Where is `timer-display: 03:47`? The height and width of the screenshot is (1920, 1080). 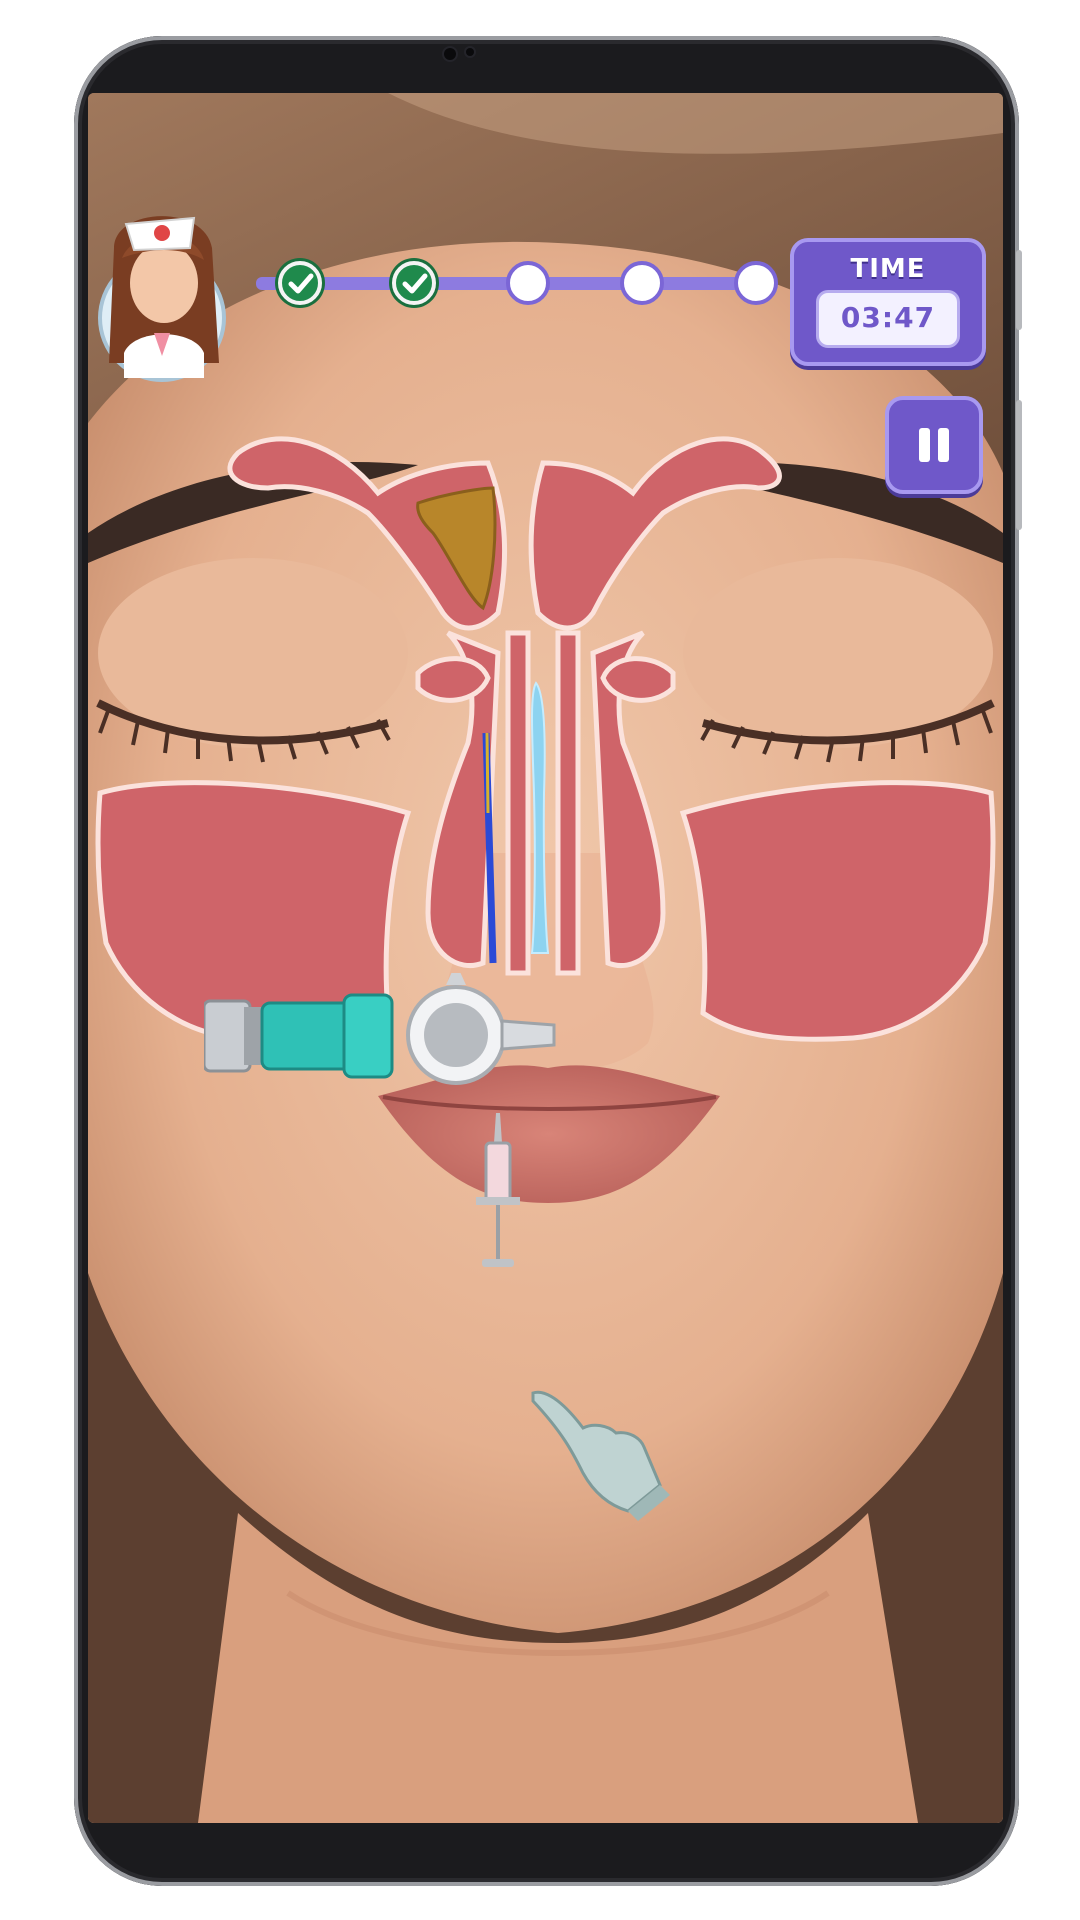 timer-display: 03:47 is located at coordinates (888, 319).